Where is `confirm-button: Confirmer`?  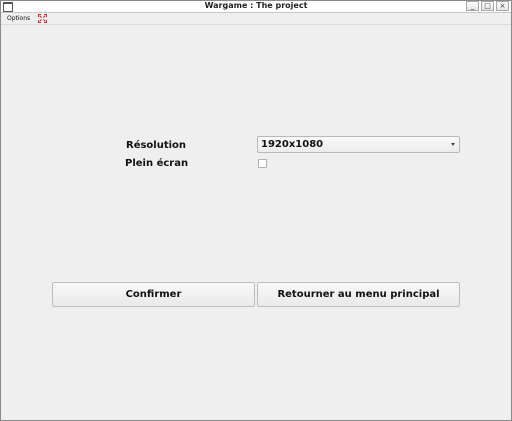
confirm-button: Confirmer is located at coordinates (153, 294).